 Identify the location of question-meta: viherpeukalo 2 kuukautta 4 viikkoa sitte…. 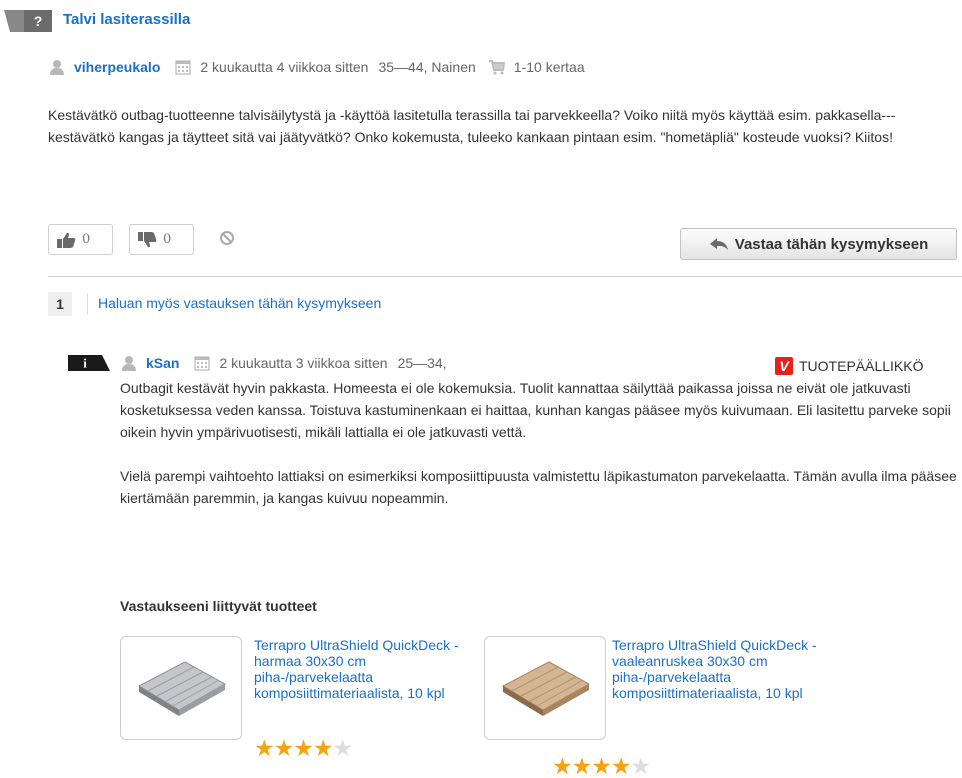
(316, 67).